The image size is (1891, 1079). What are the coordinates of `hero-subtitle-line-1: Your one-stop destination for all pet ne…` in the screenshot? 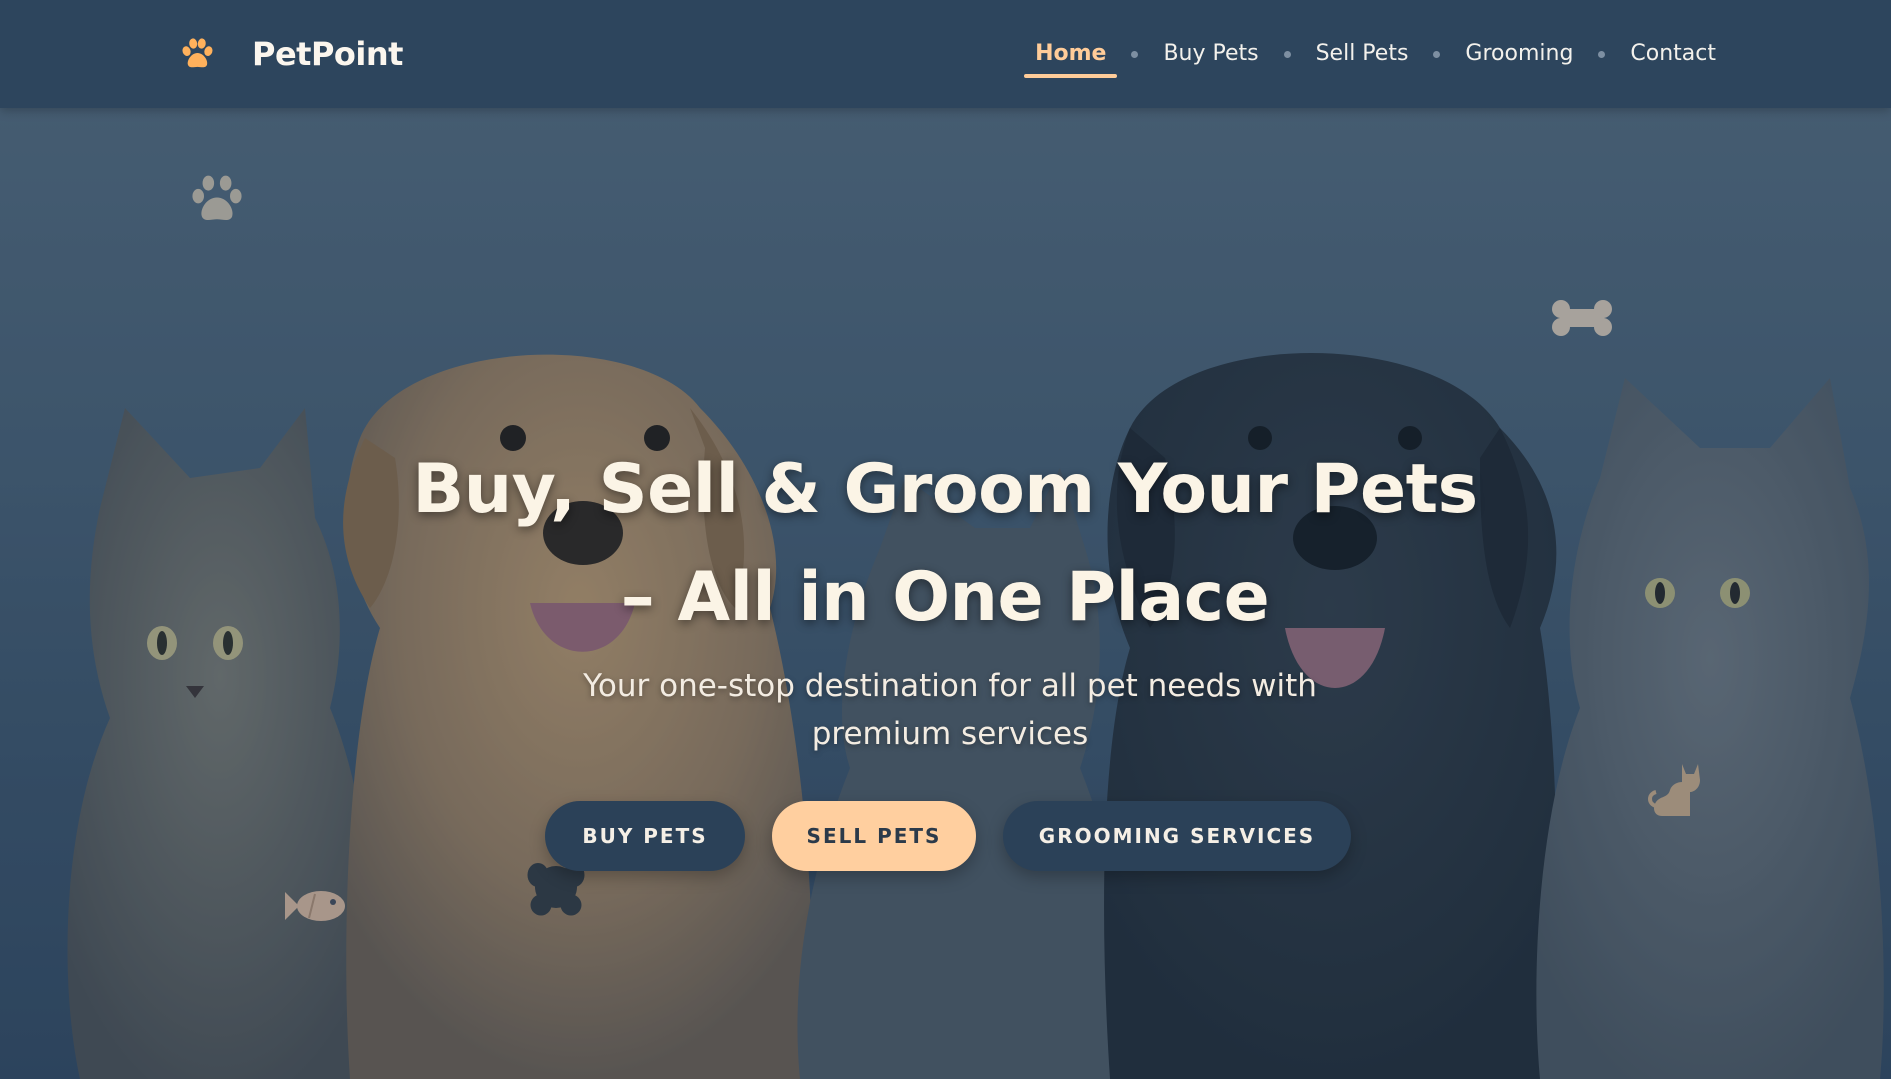 It's located at (950, 686).